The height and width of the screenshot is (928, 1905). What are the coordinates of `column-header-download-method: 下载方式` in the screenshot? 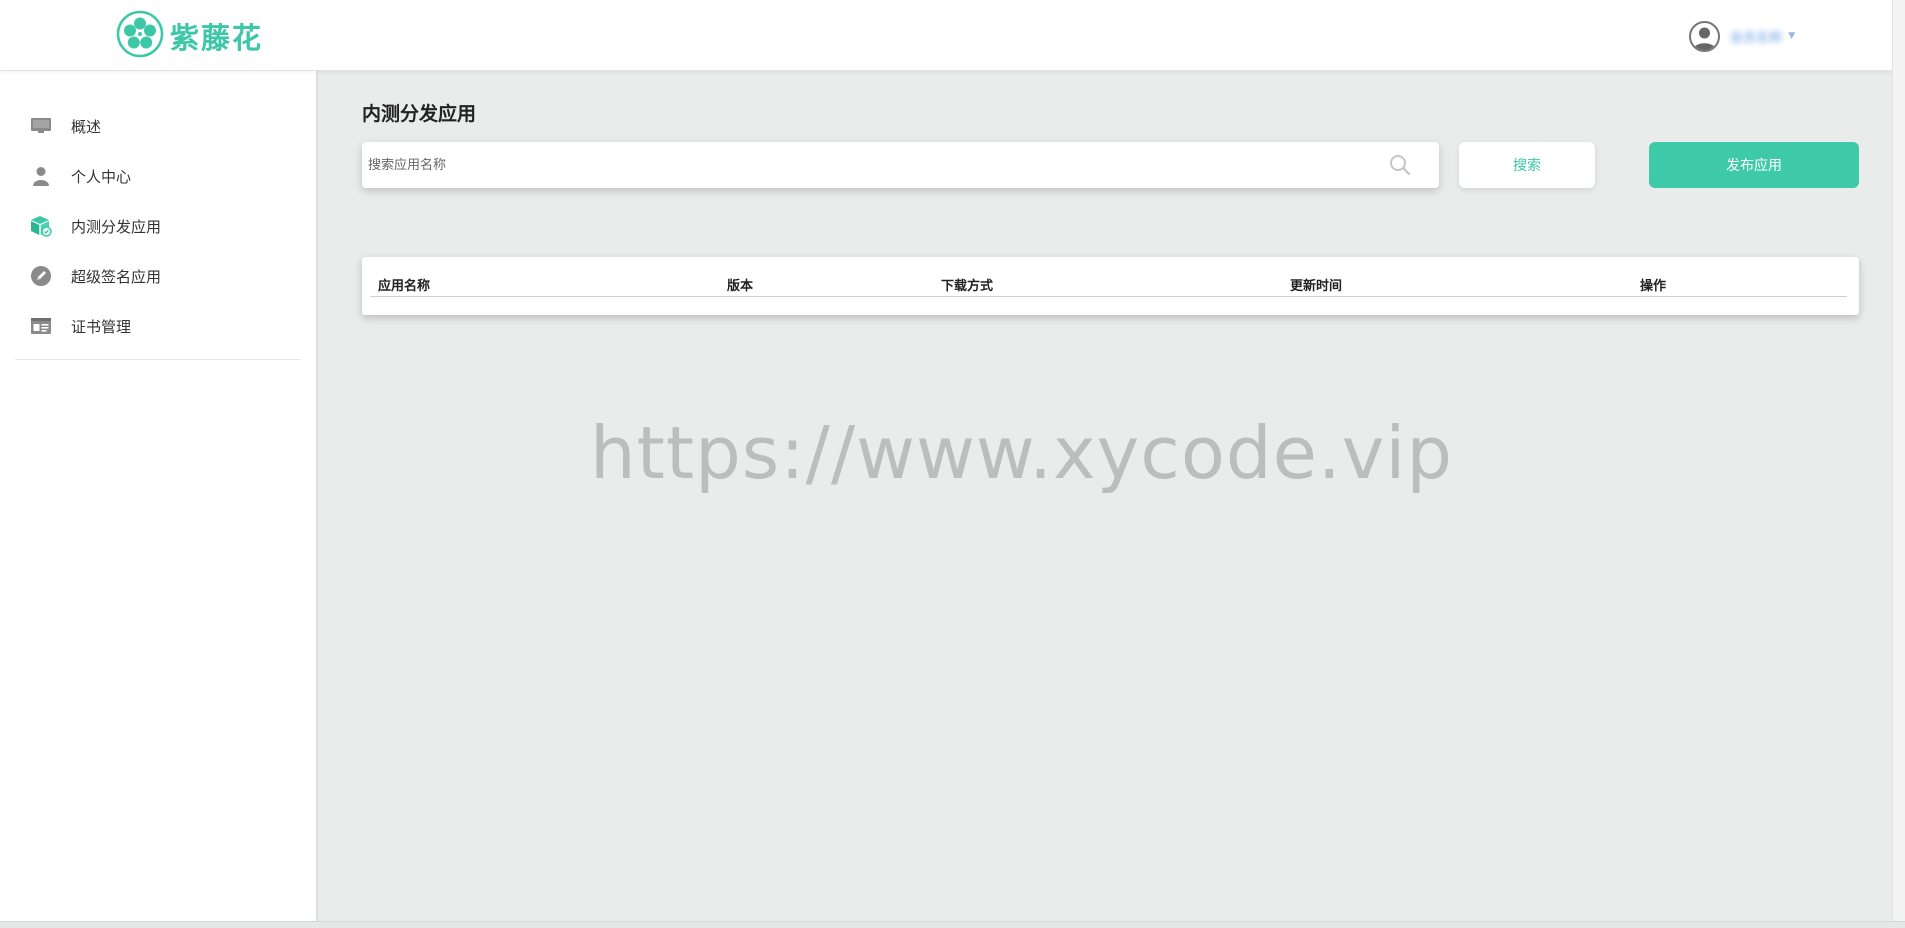 It's located at (967, 286).